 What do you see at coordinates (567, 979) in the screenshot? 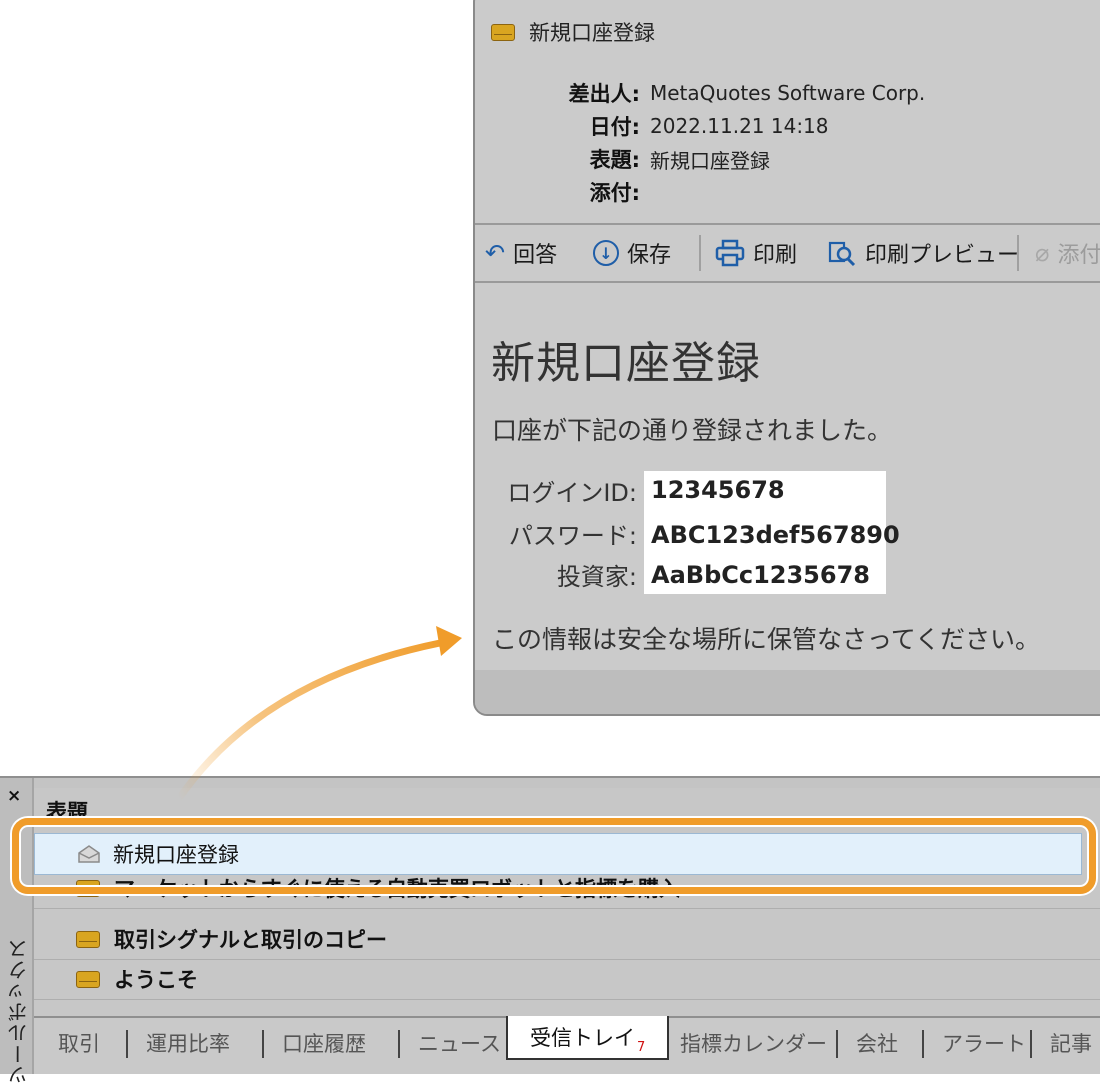
I see `list-item: ようこそ` at bounding box center [567, 979].